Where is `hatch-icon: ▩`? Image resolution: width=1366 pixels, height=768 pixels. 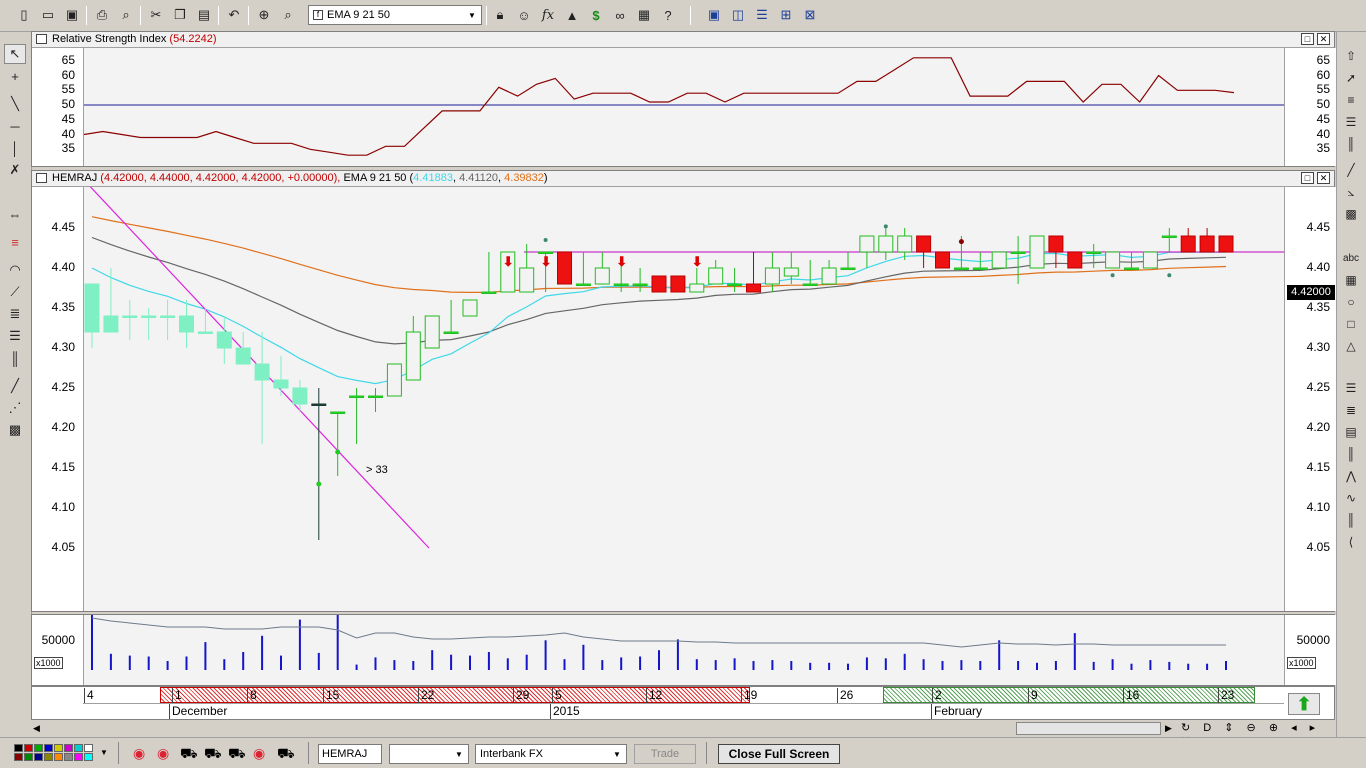
hatch-icon: ▩ is located at coordinates (1351, 214).